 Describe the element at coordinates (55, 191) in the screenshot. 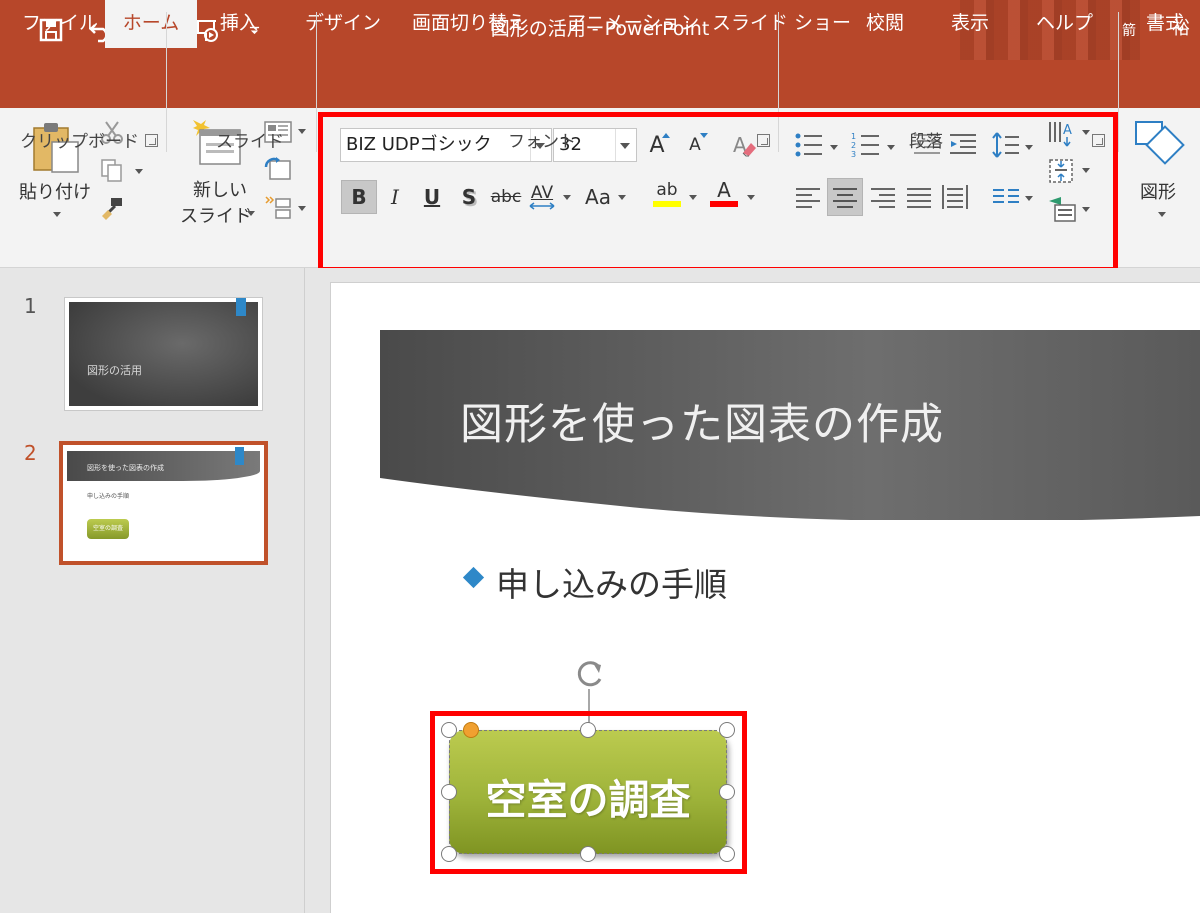

I see `paste-label: 貼り付け` at that location.